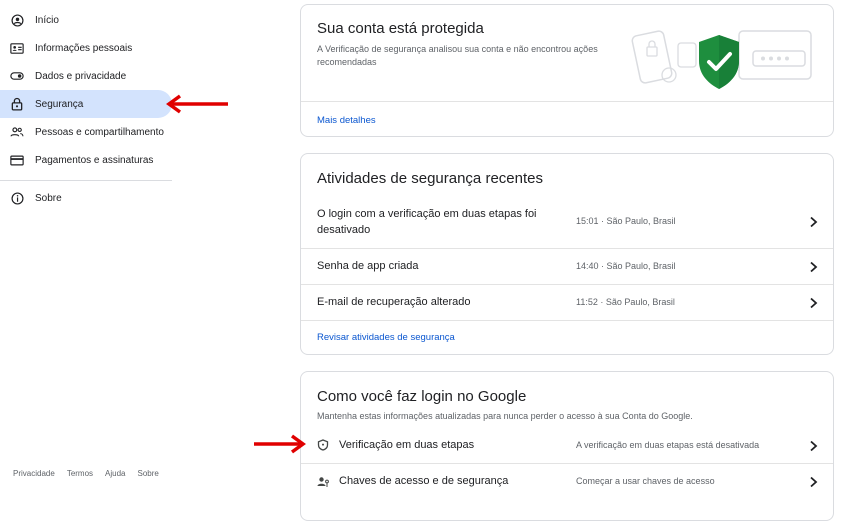 Image resolution: width=849 pixels, height=521 pixels. Describe the element at coordinates (81, 76) in the screenshot. I see `sidebar-item-label: Dados e privacidade` at that location.